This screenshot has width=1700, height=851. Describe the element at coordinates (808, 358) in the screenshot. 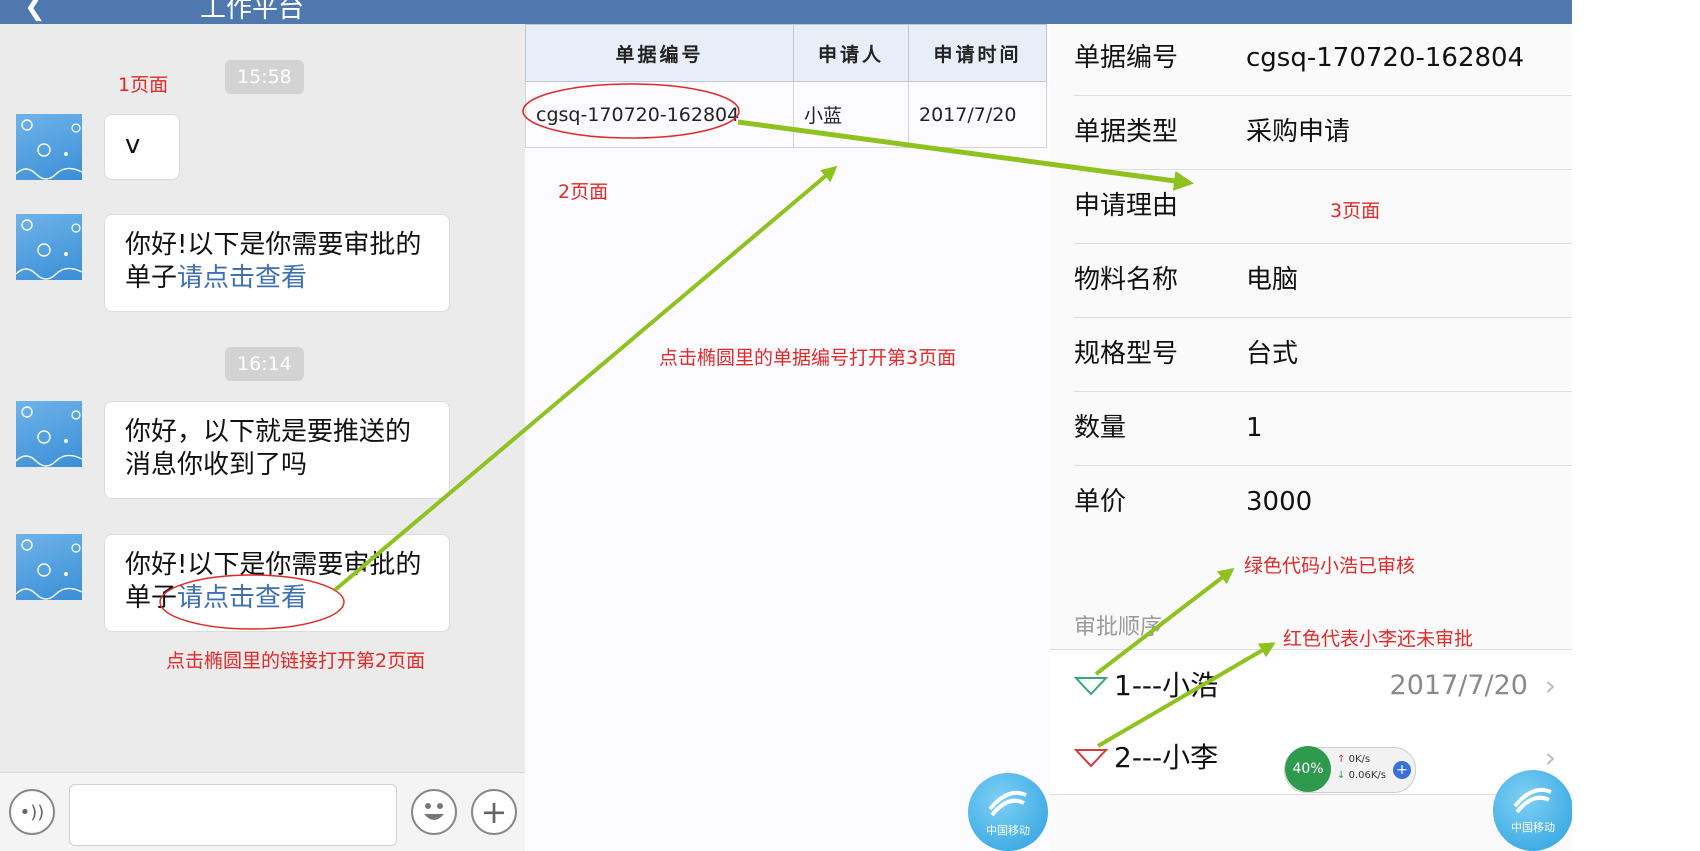

I see `annotation-click: 点击椭圆里的单据编号打开第3页面` at that location.